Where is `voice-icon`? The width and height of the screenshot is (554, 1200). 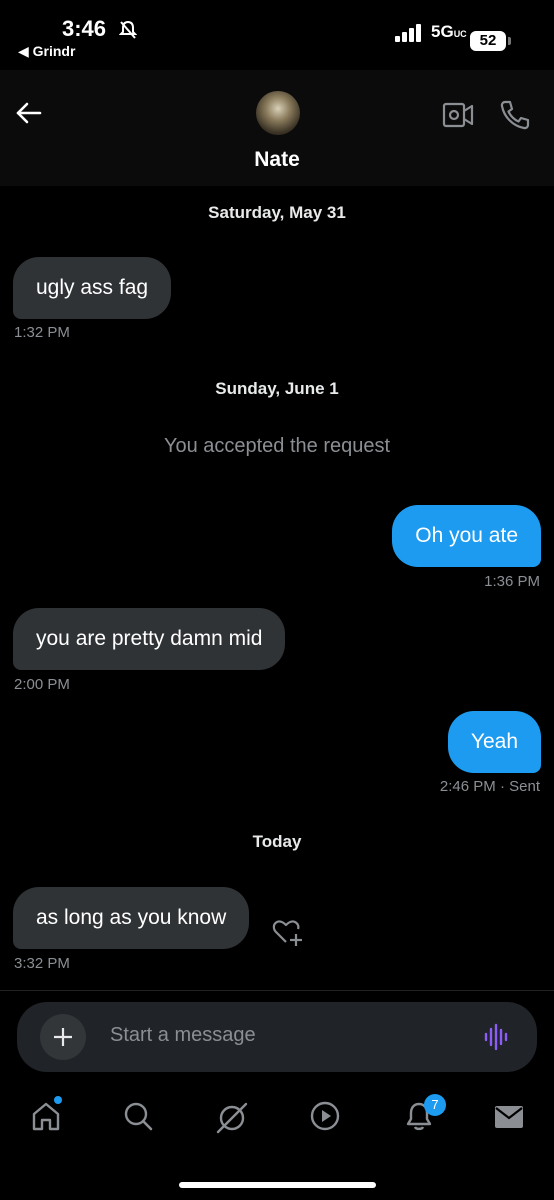
voice-icon is located at coordinates (497, 1037).